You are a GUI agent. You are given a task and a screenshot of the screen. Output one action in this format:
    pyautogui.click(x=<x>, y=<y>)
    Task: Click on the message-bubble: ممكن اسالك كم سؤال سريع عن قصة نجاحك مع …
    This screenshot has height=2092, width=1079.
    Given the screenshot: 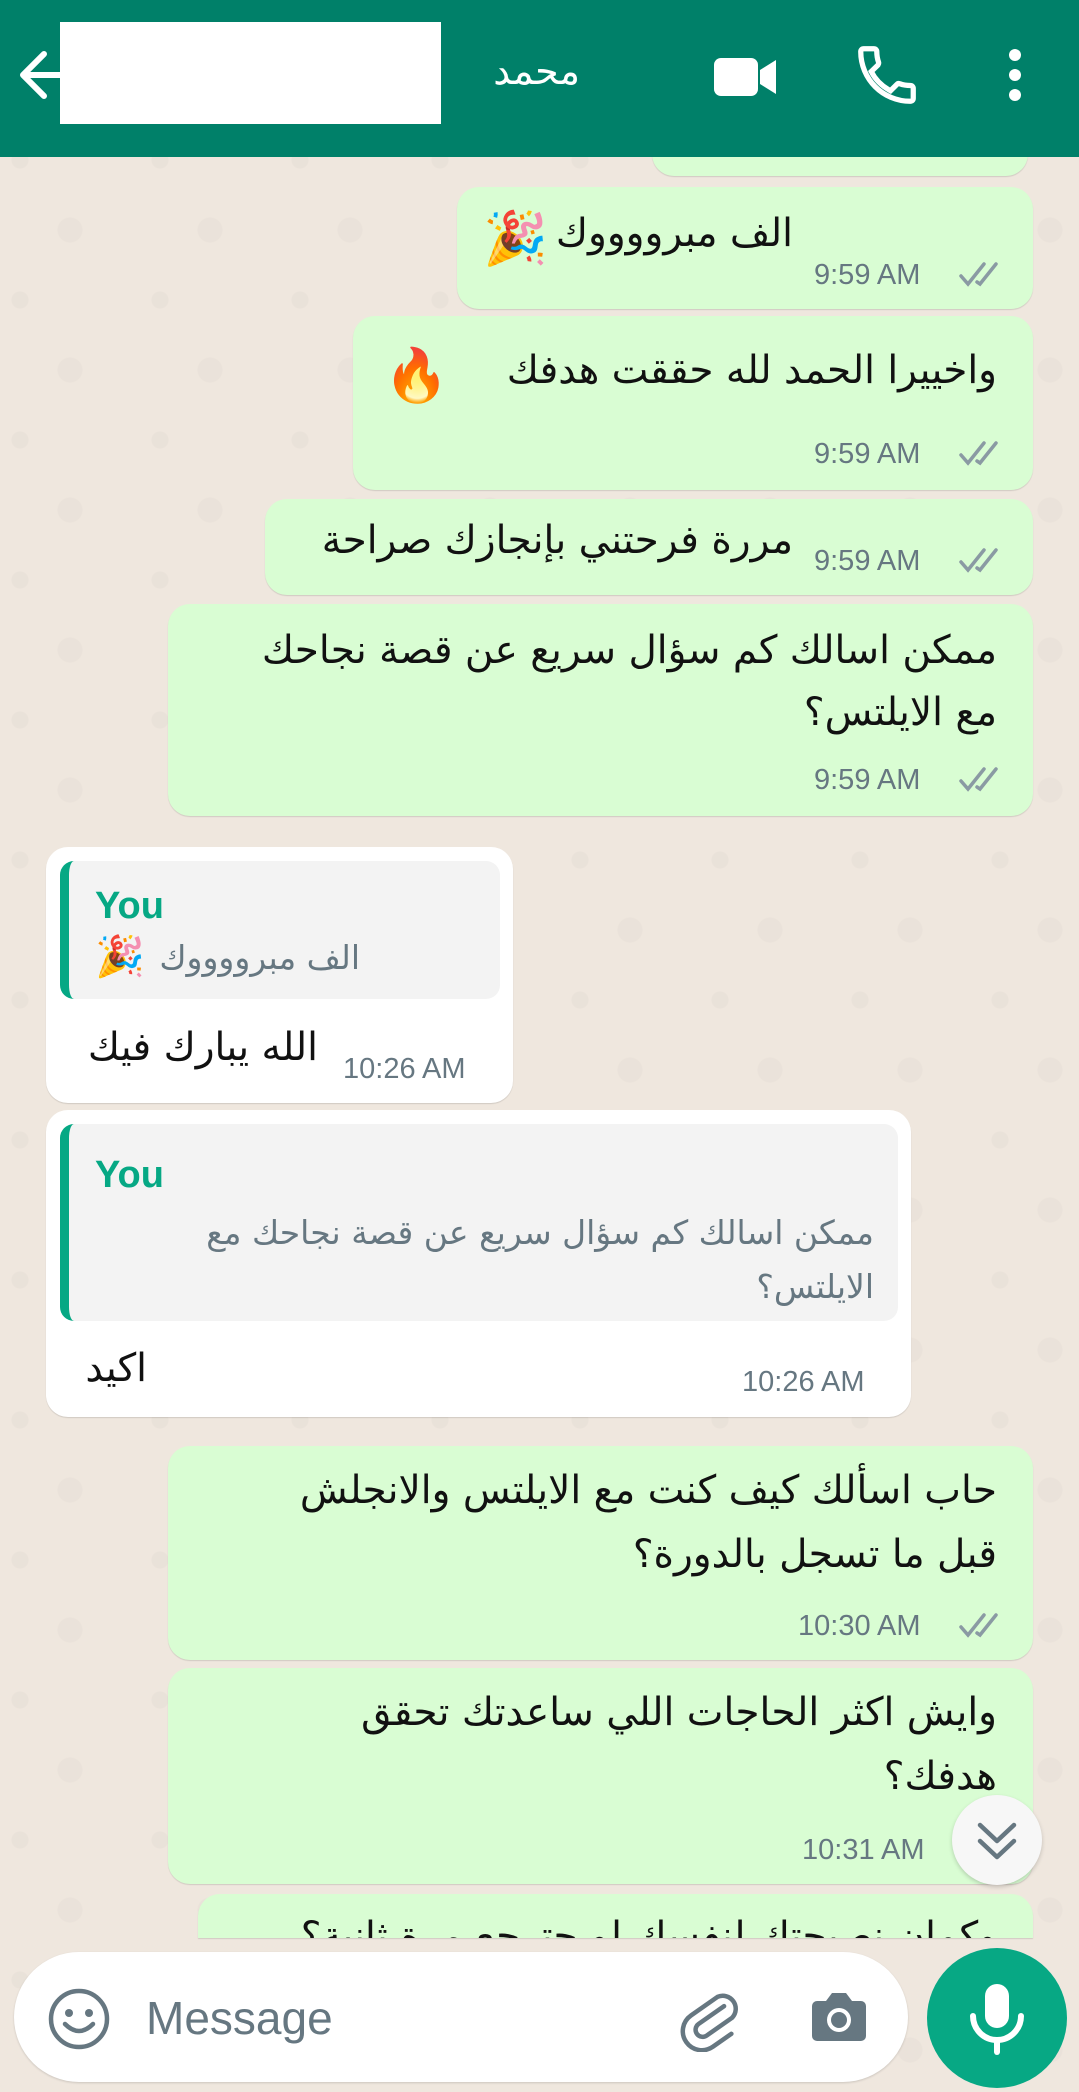 What is the action you would take?
    pyautogui.click(x=600, y=710)
    